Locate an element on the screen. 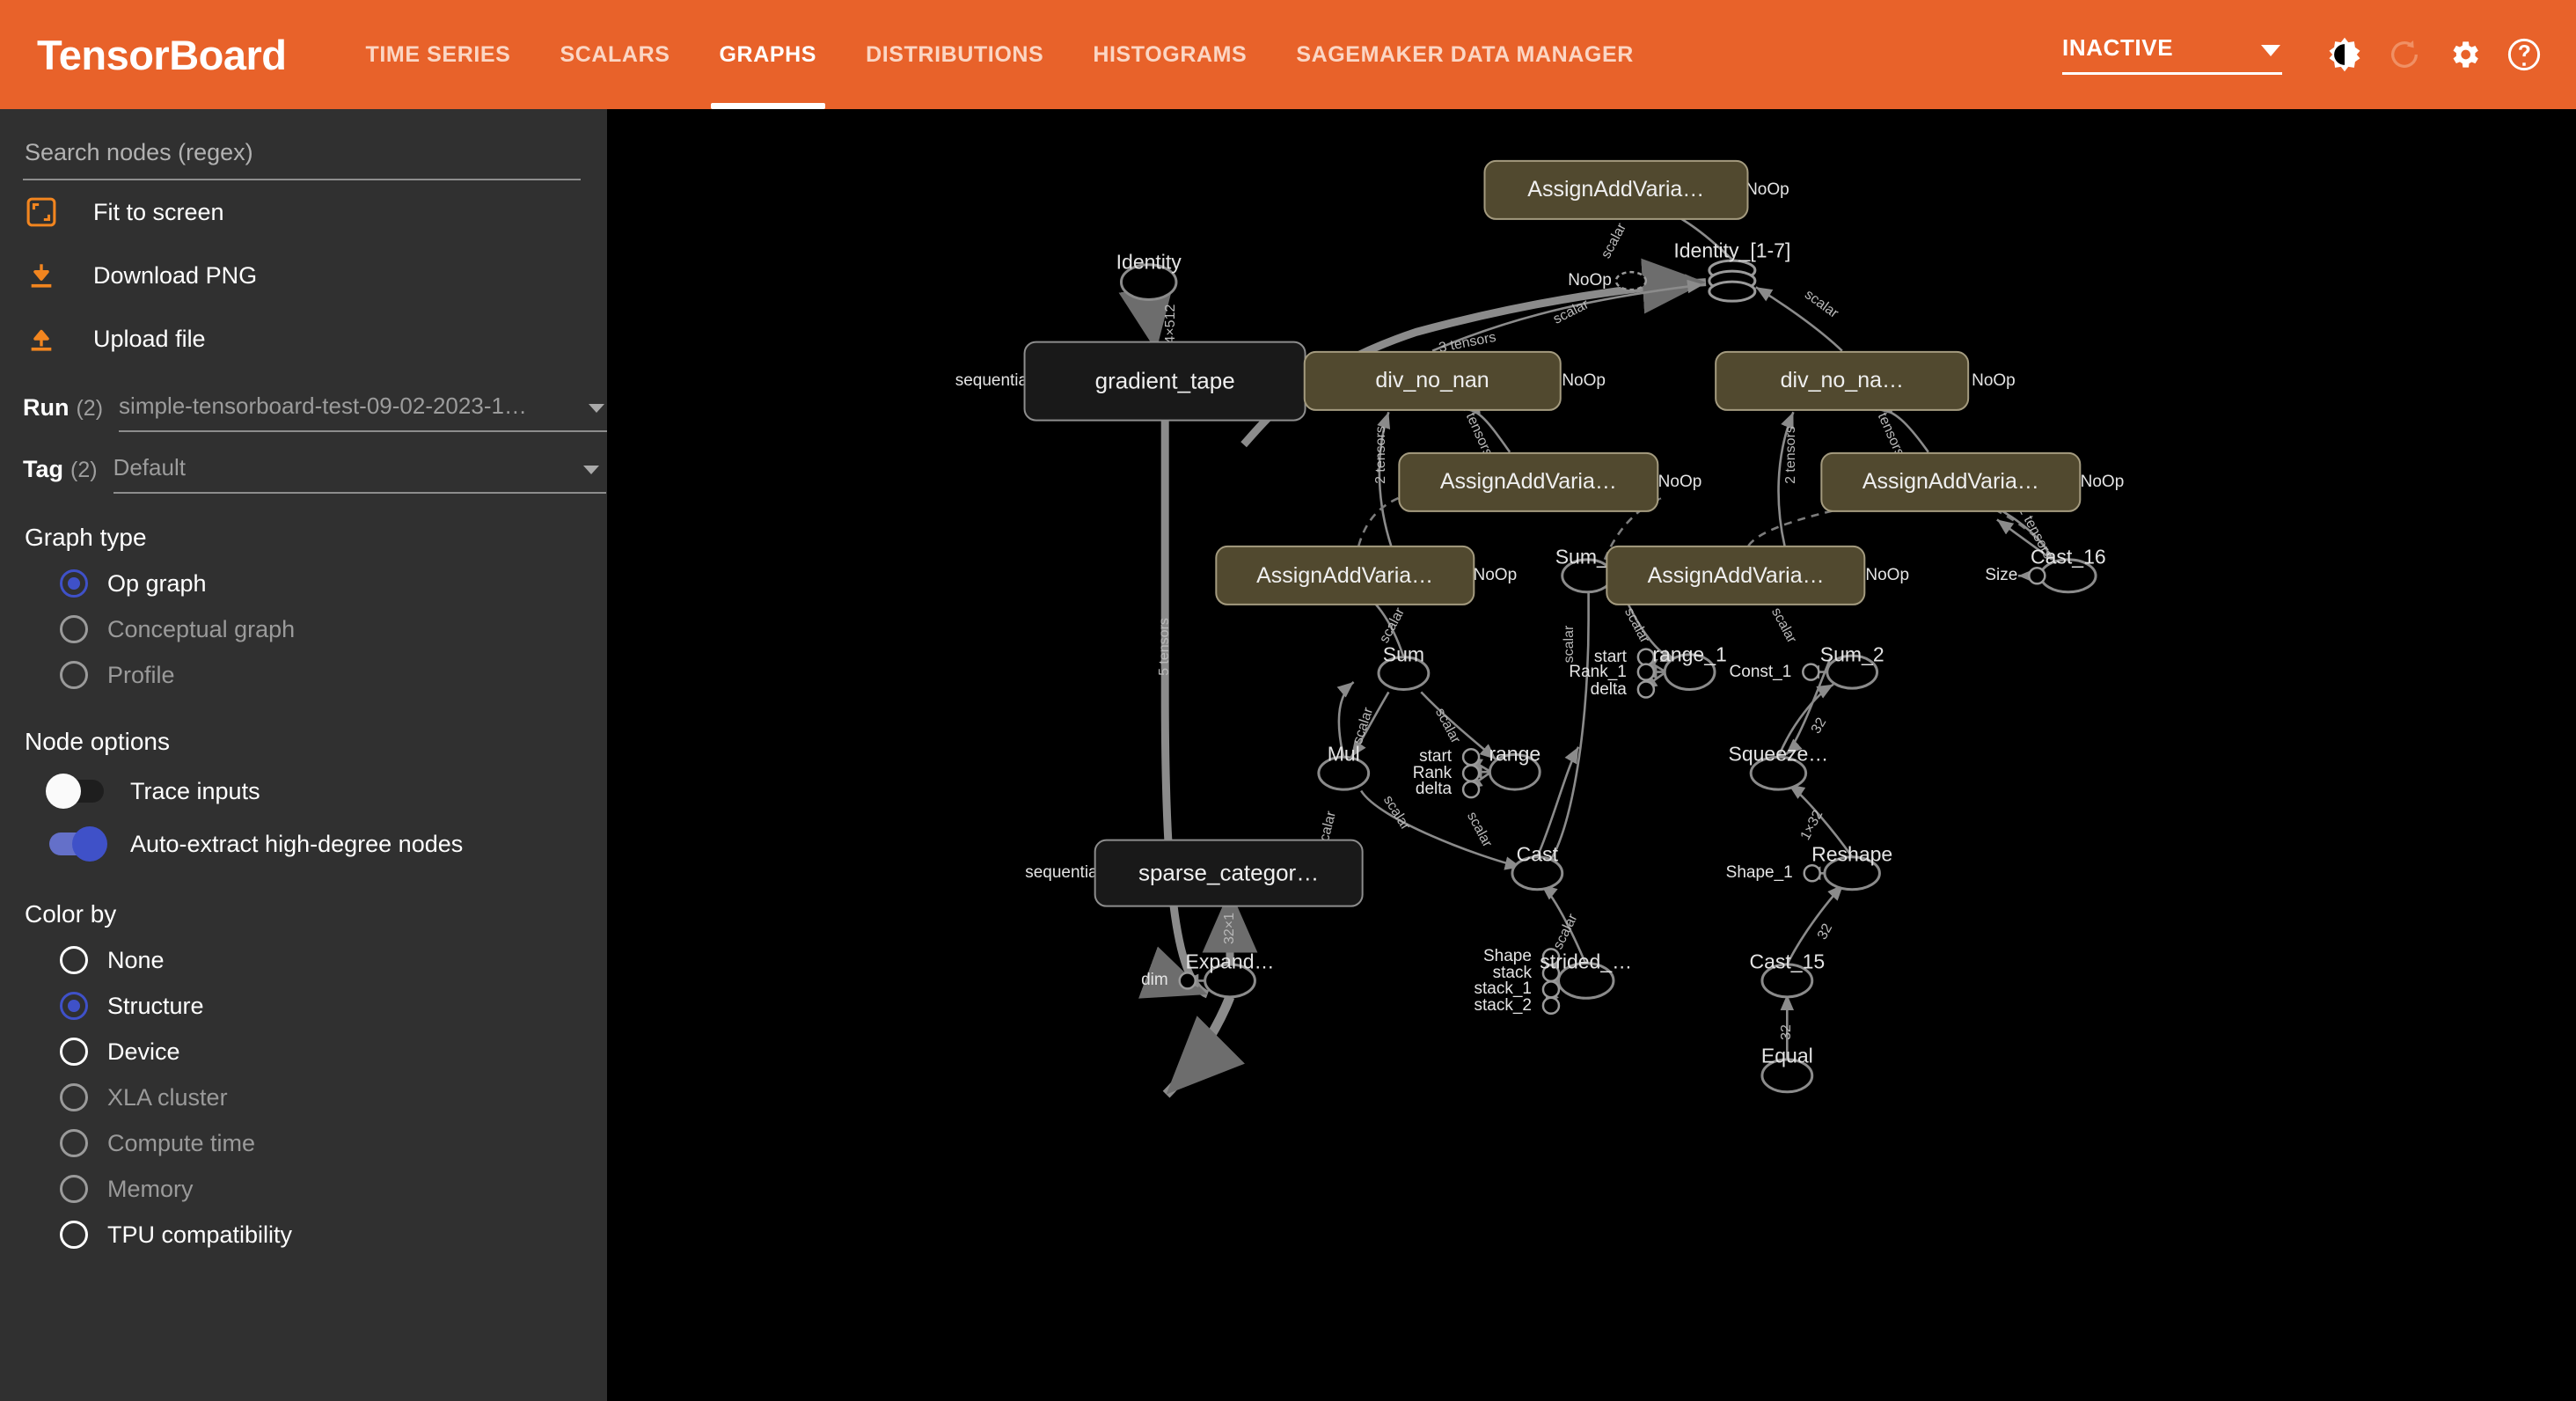 This screenshot has width=2576, height=1401. radio-profile: Profile is located at coordinates (303, 675).